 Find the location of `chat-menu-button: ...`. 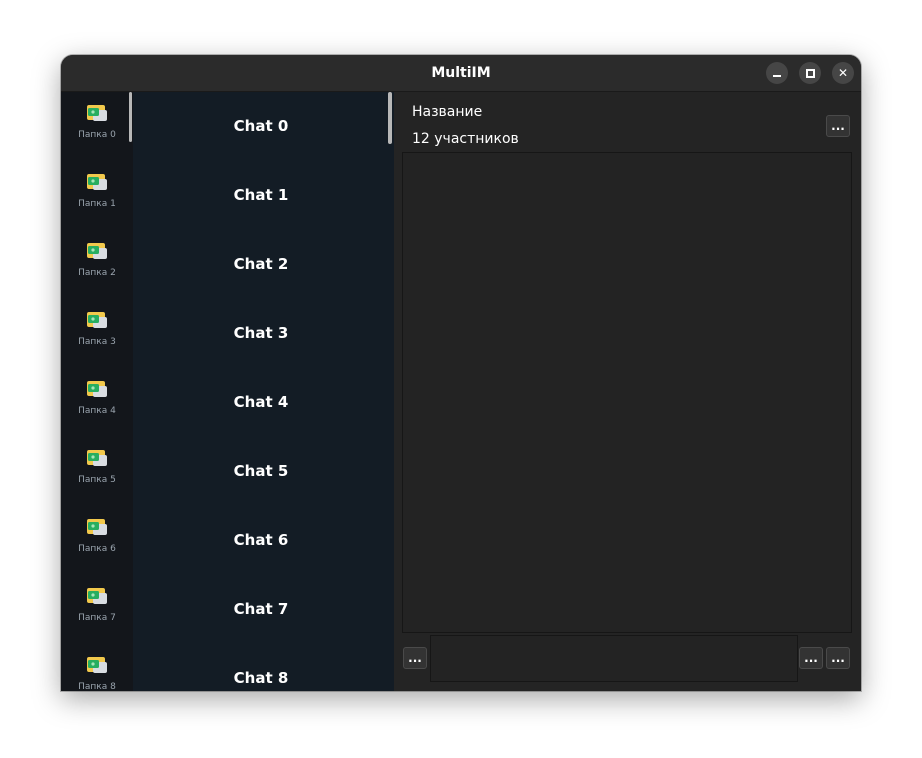

chat-menu-button: ... is located at coordinates (838, 126).